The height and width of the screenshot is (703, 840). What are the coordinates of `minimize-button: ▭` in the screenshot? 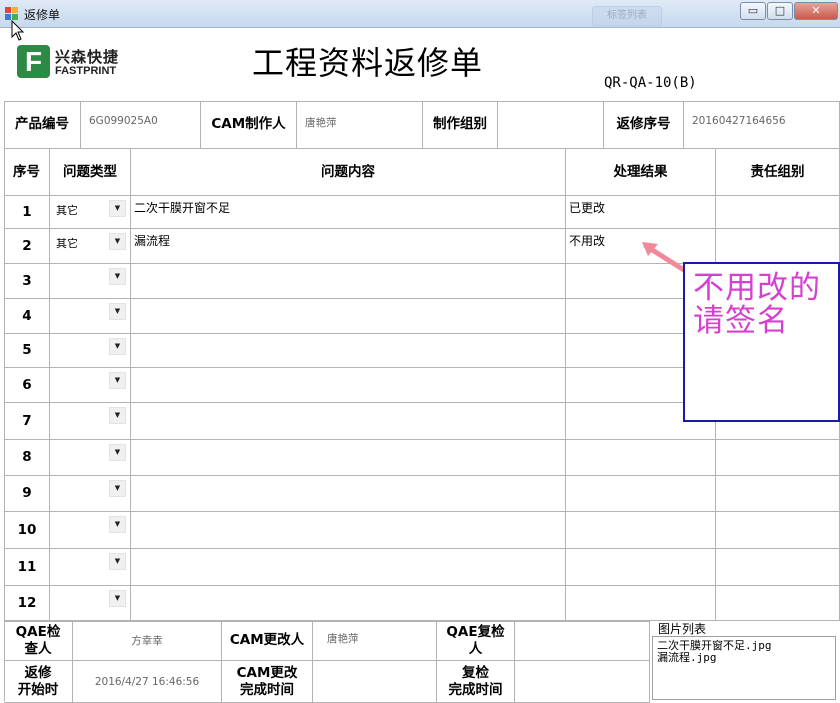 It's located at (753, 11).